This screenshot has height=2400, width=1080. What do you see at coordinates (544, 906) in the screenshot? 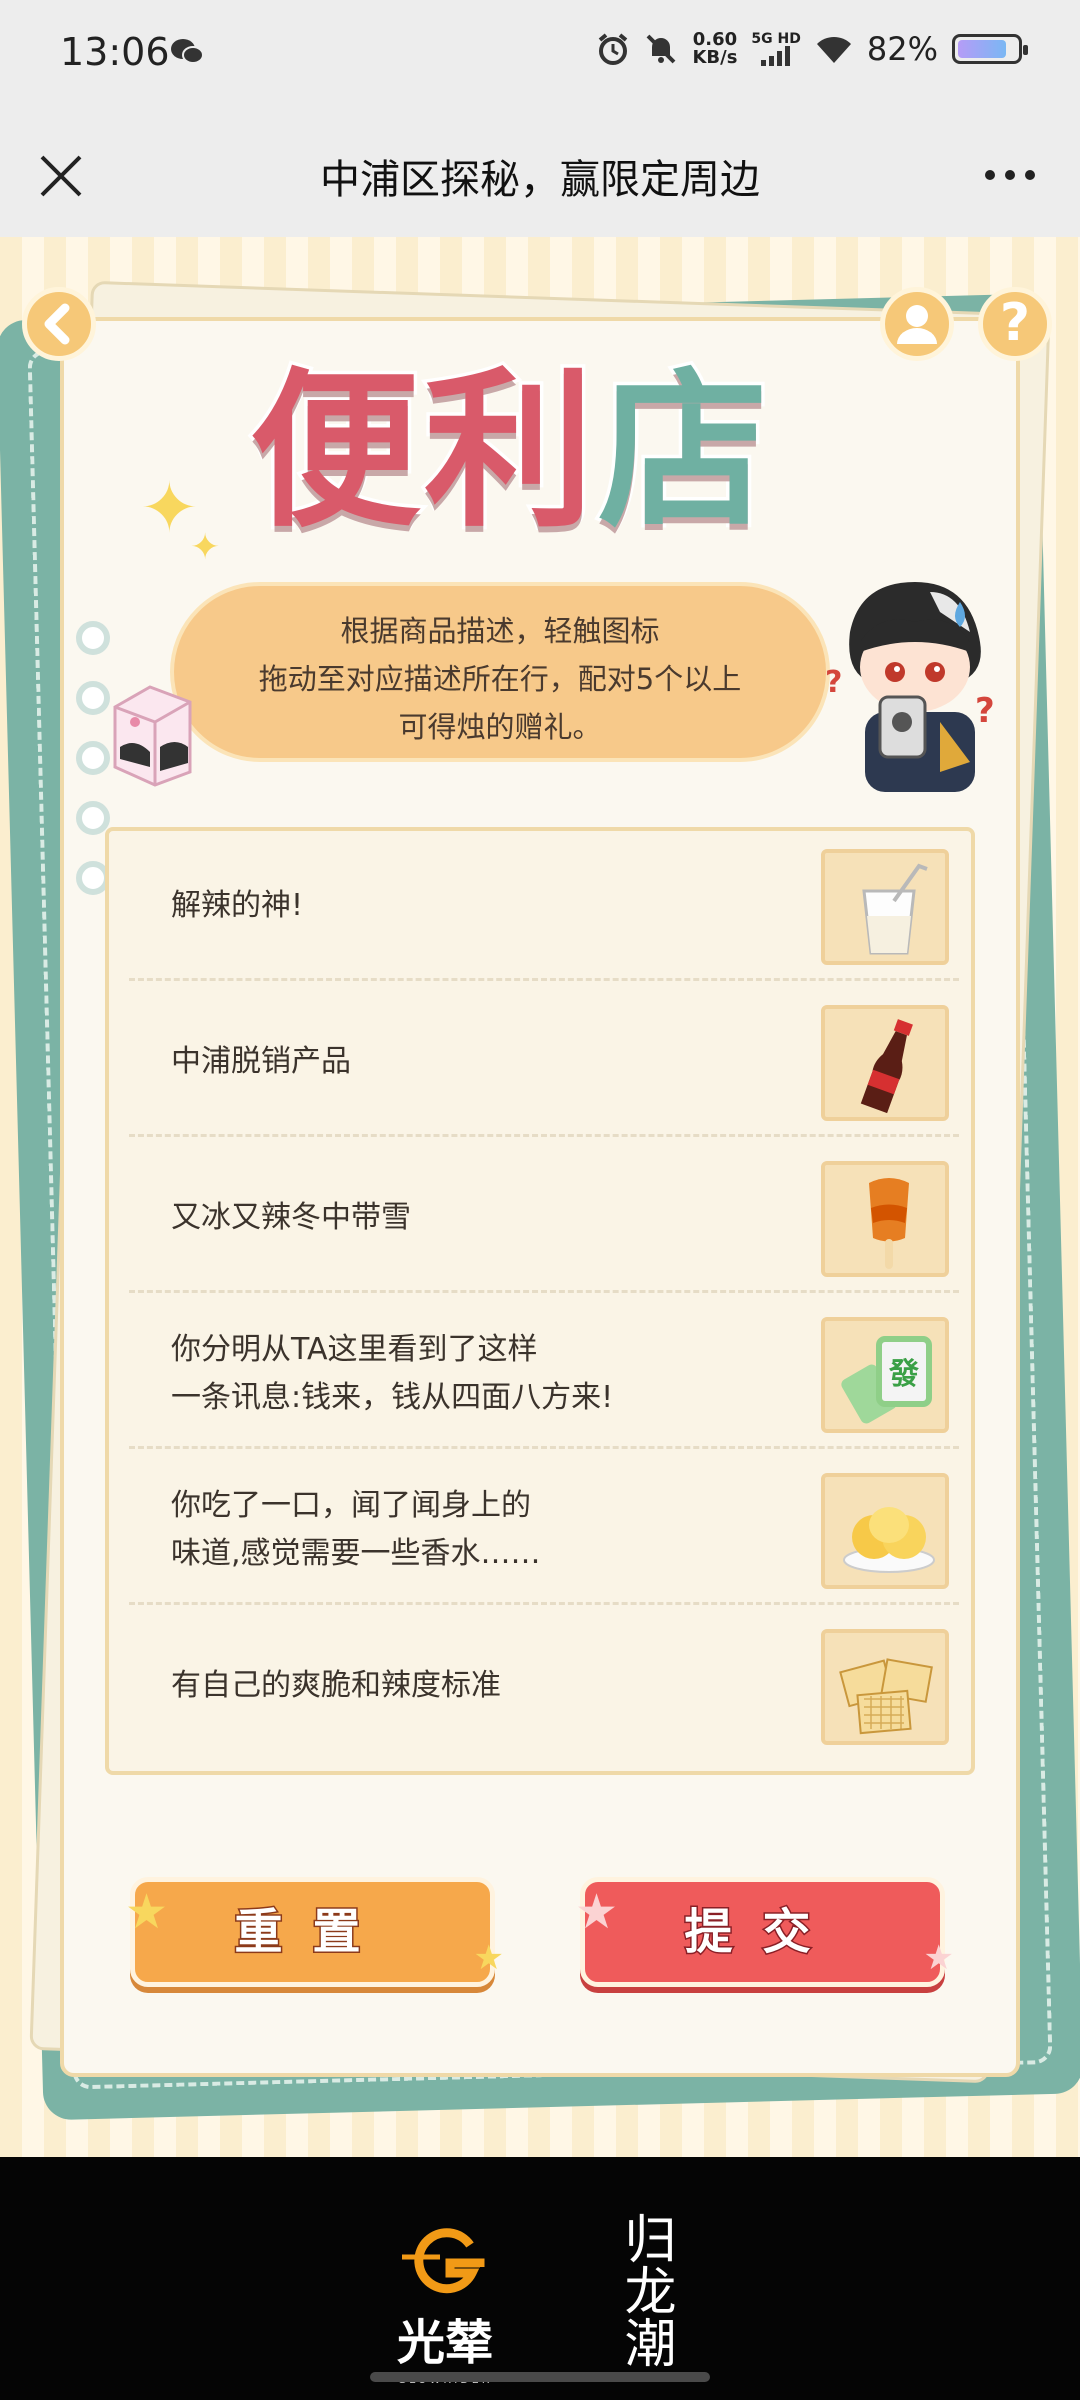
I see `list-item: 解辣的神!` at bounding box center [544, 906].